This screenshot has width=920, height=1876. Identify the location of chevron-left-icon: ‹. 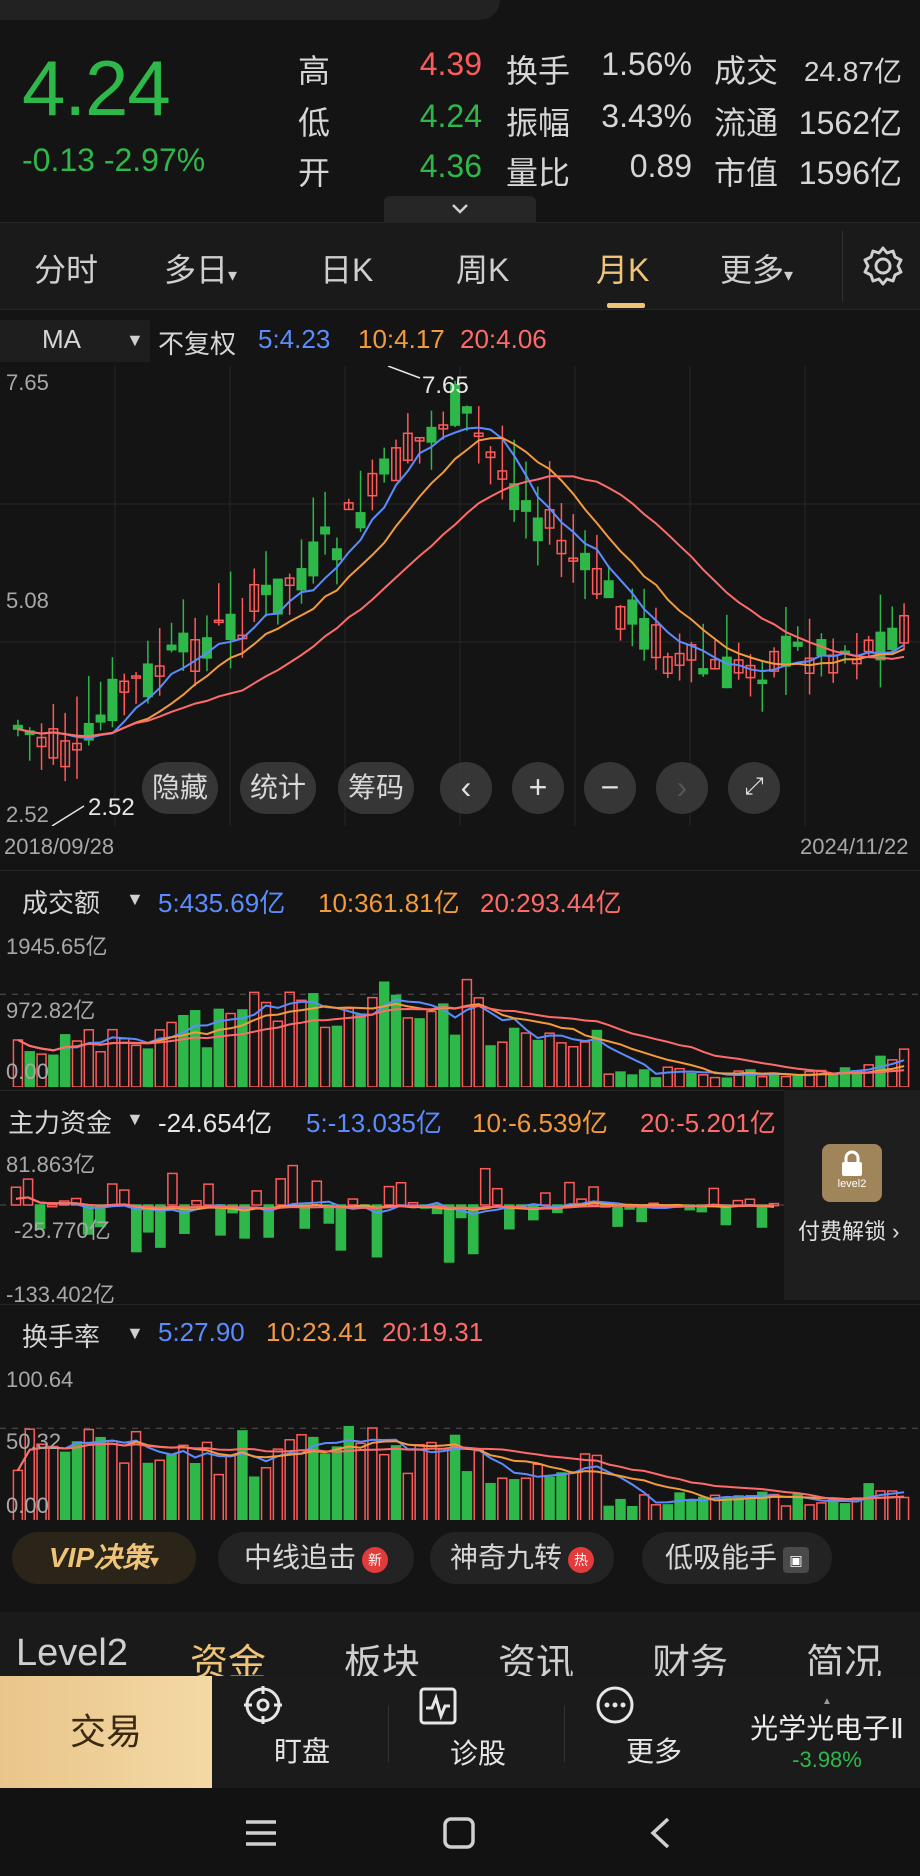
(466, 787).